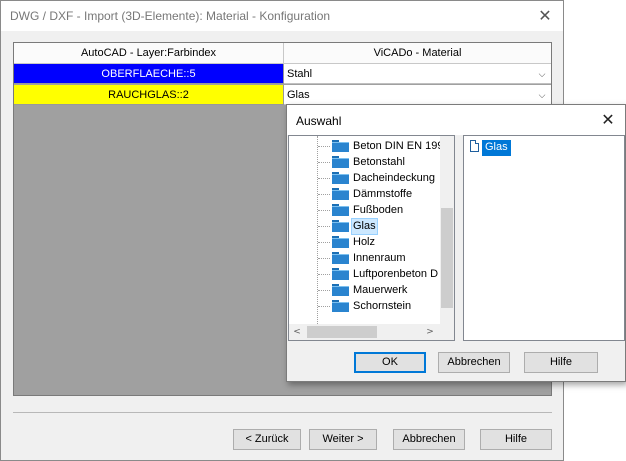  I want to click on dialog-help-button: Hilfe, so click(561, 362).